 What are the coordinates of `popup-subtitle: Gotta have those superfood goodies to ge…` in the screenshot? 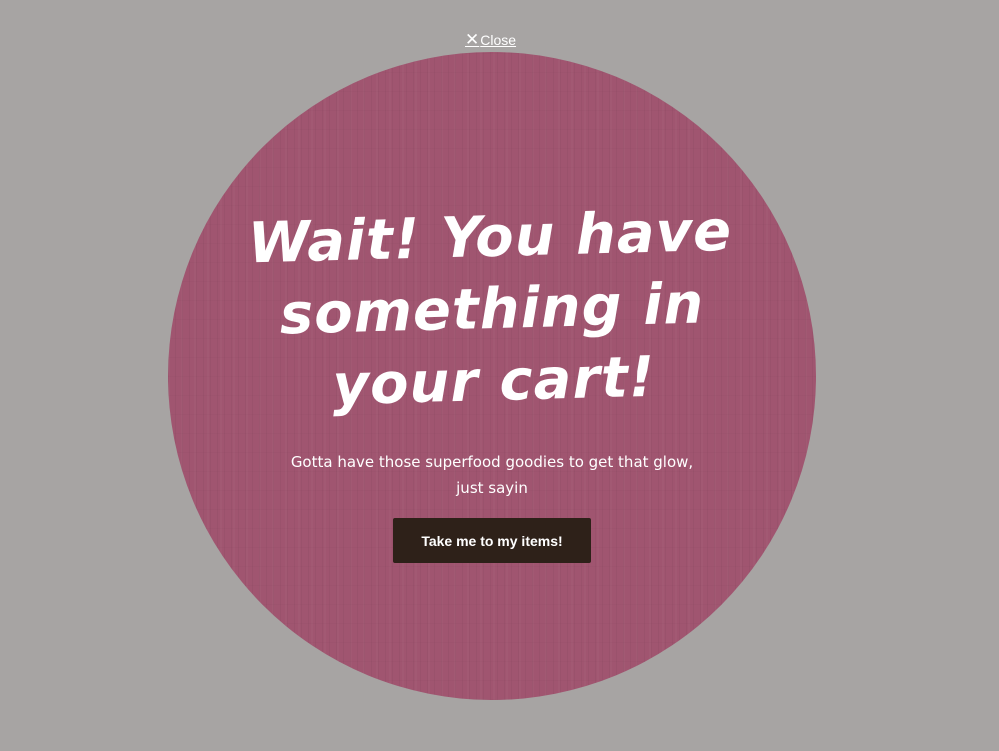 It's located at (492, 475).